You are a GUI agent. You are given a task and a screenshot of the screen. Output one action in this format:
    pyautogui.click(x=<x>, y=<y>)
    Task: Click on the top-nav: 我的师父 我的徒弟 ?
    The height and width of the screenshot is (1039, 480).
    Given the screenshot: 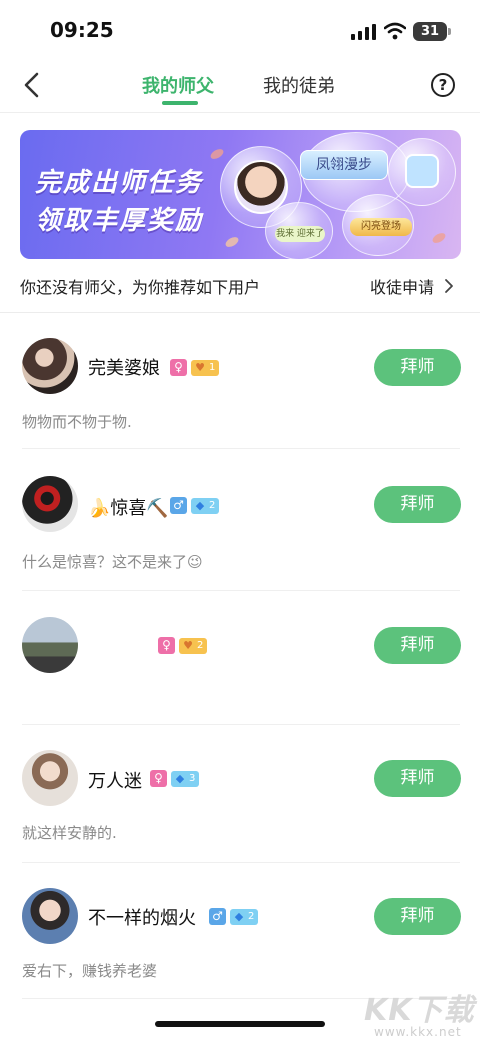 What is the action you would take?
    pyautogui.click(x=240, y=86)
    